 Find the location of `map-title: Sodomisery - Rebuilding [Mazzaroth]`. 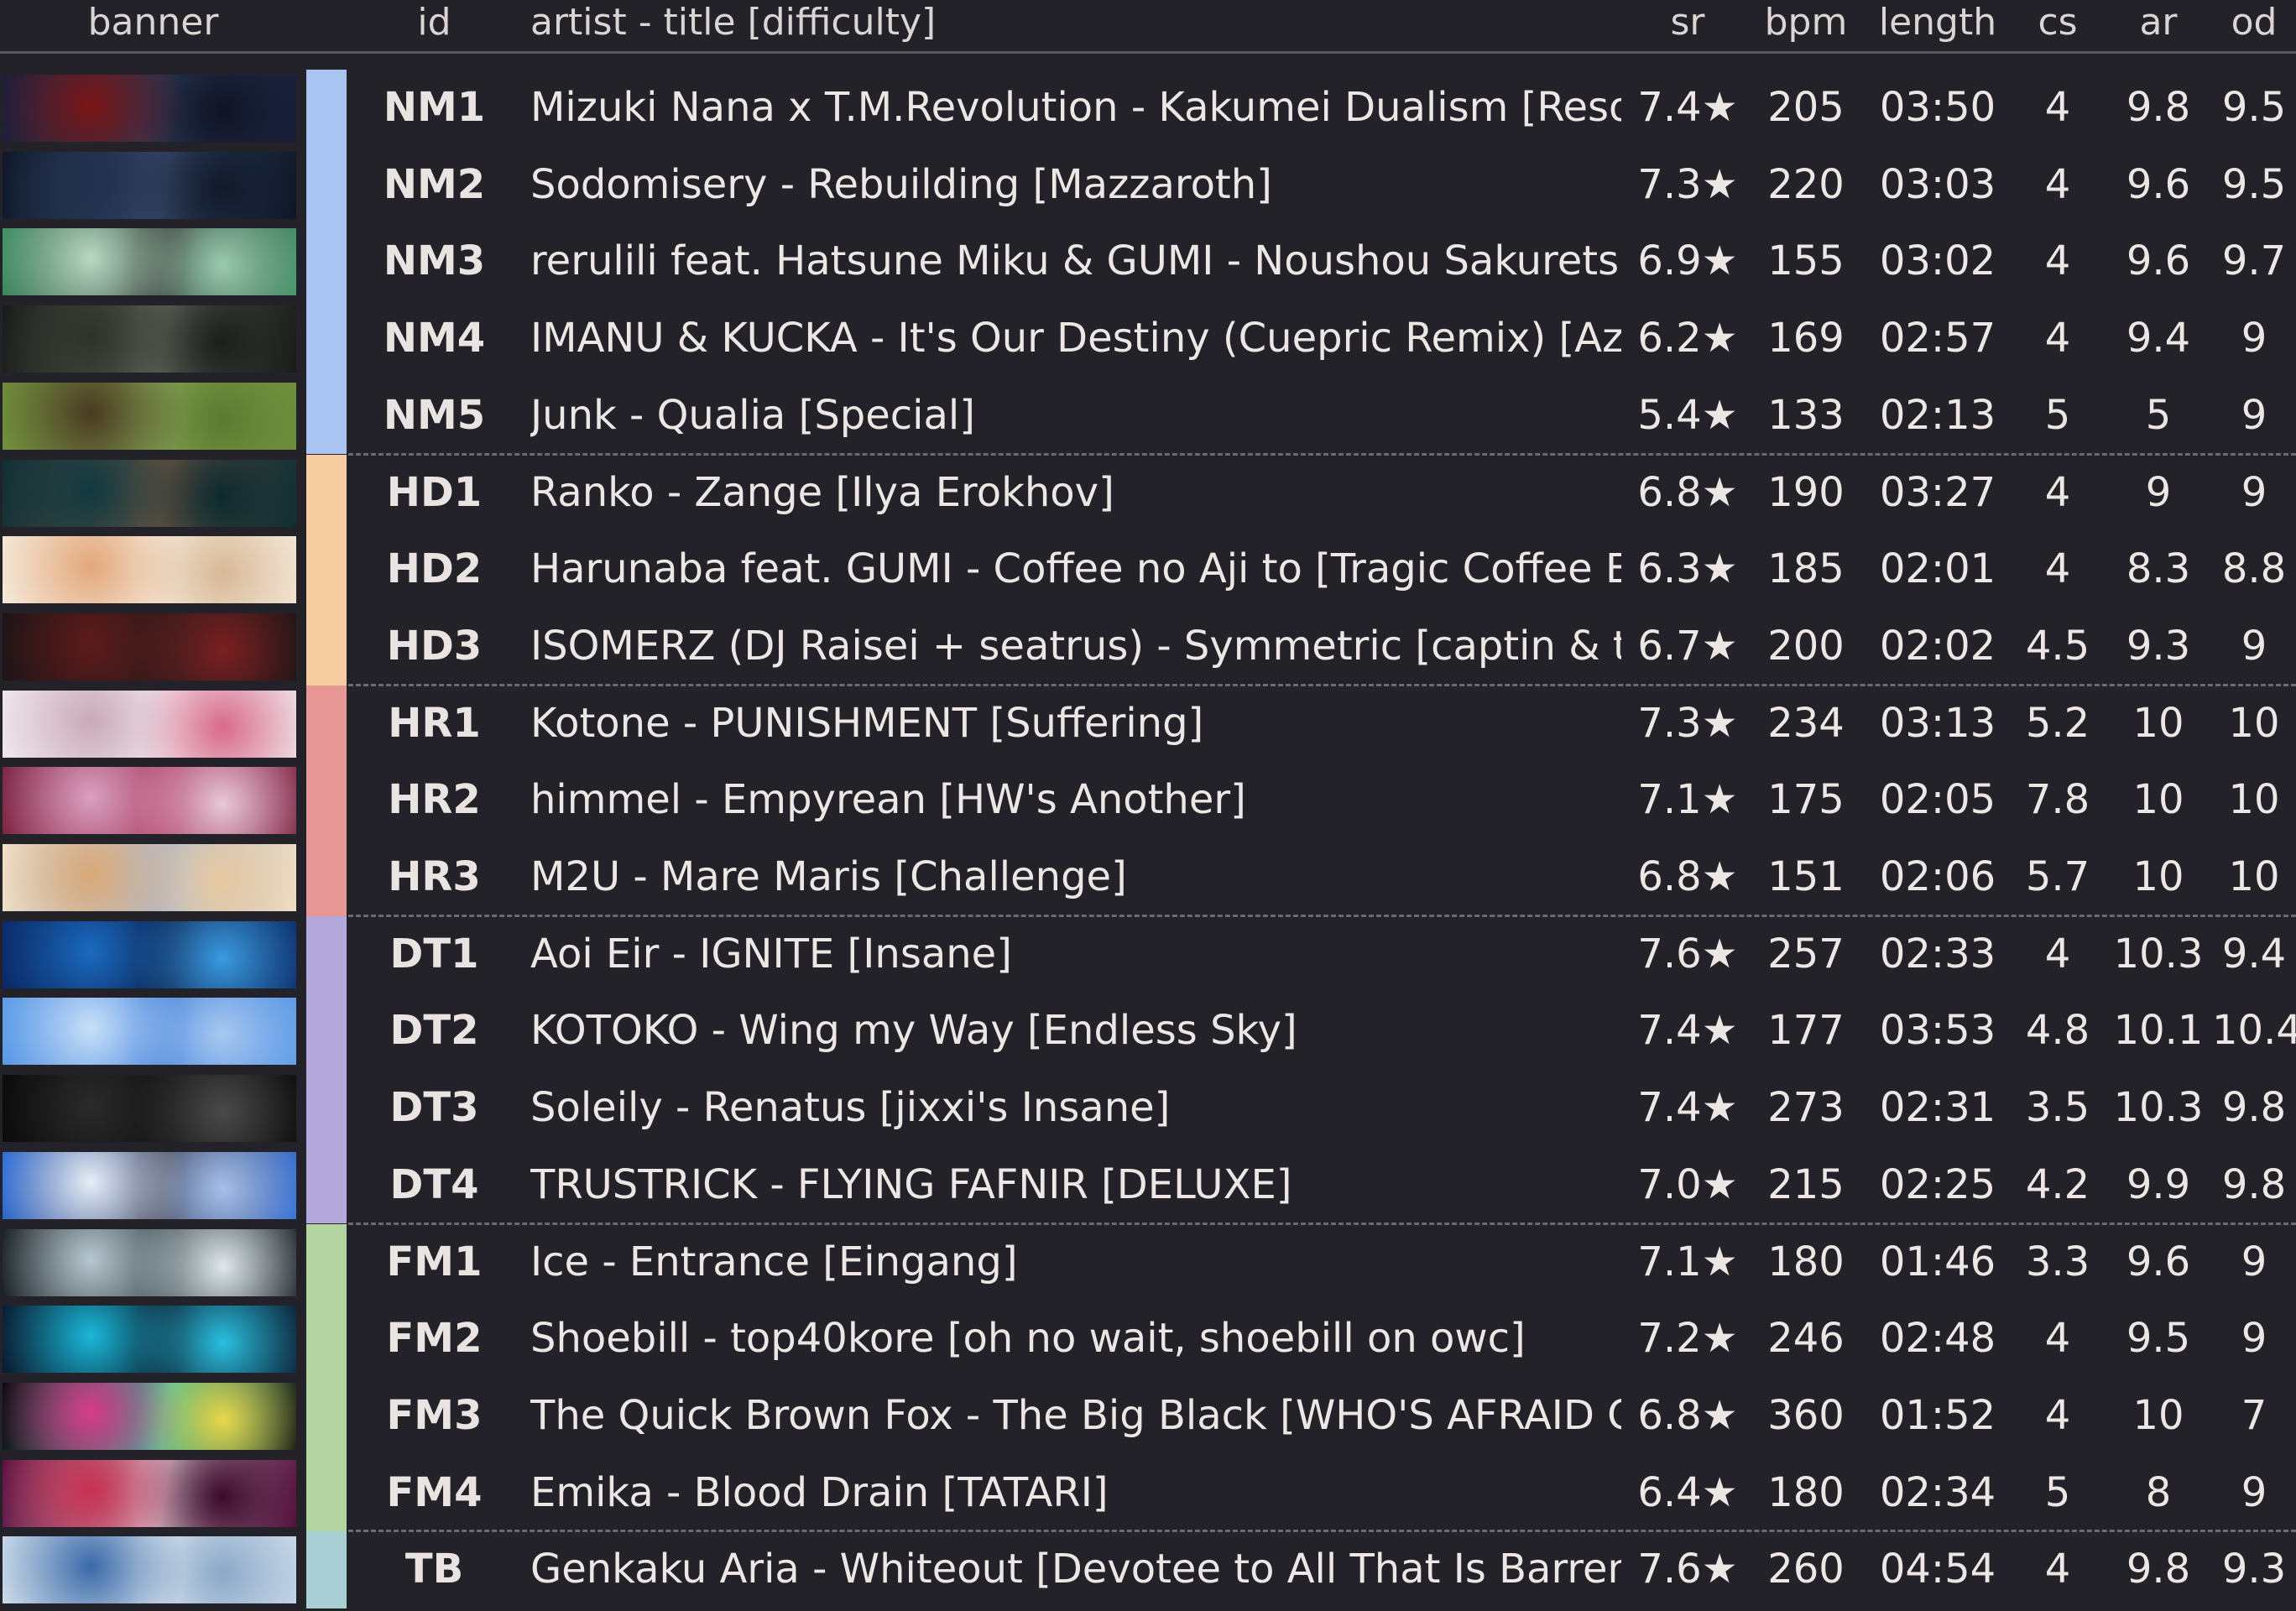

map-title: Sodomisery - Rebuilding [Mazzaroth] is located at coordinates (1075, 186).